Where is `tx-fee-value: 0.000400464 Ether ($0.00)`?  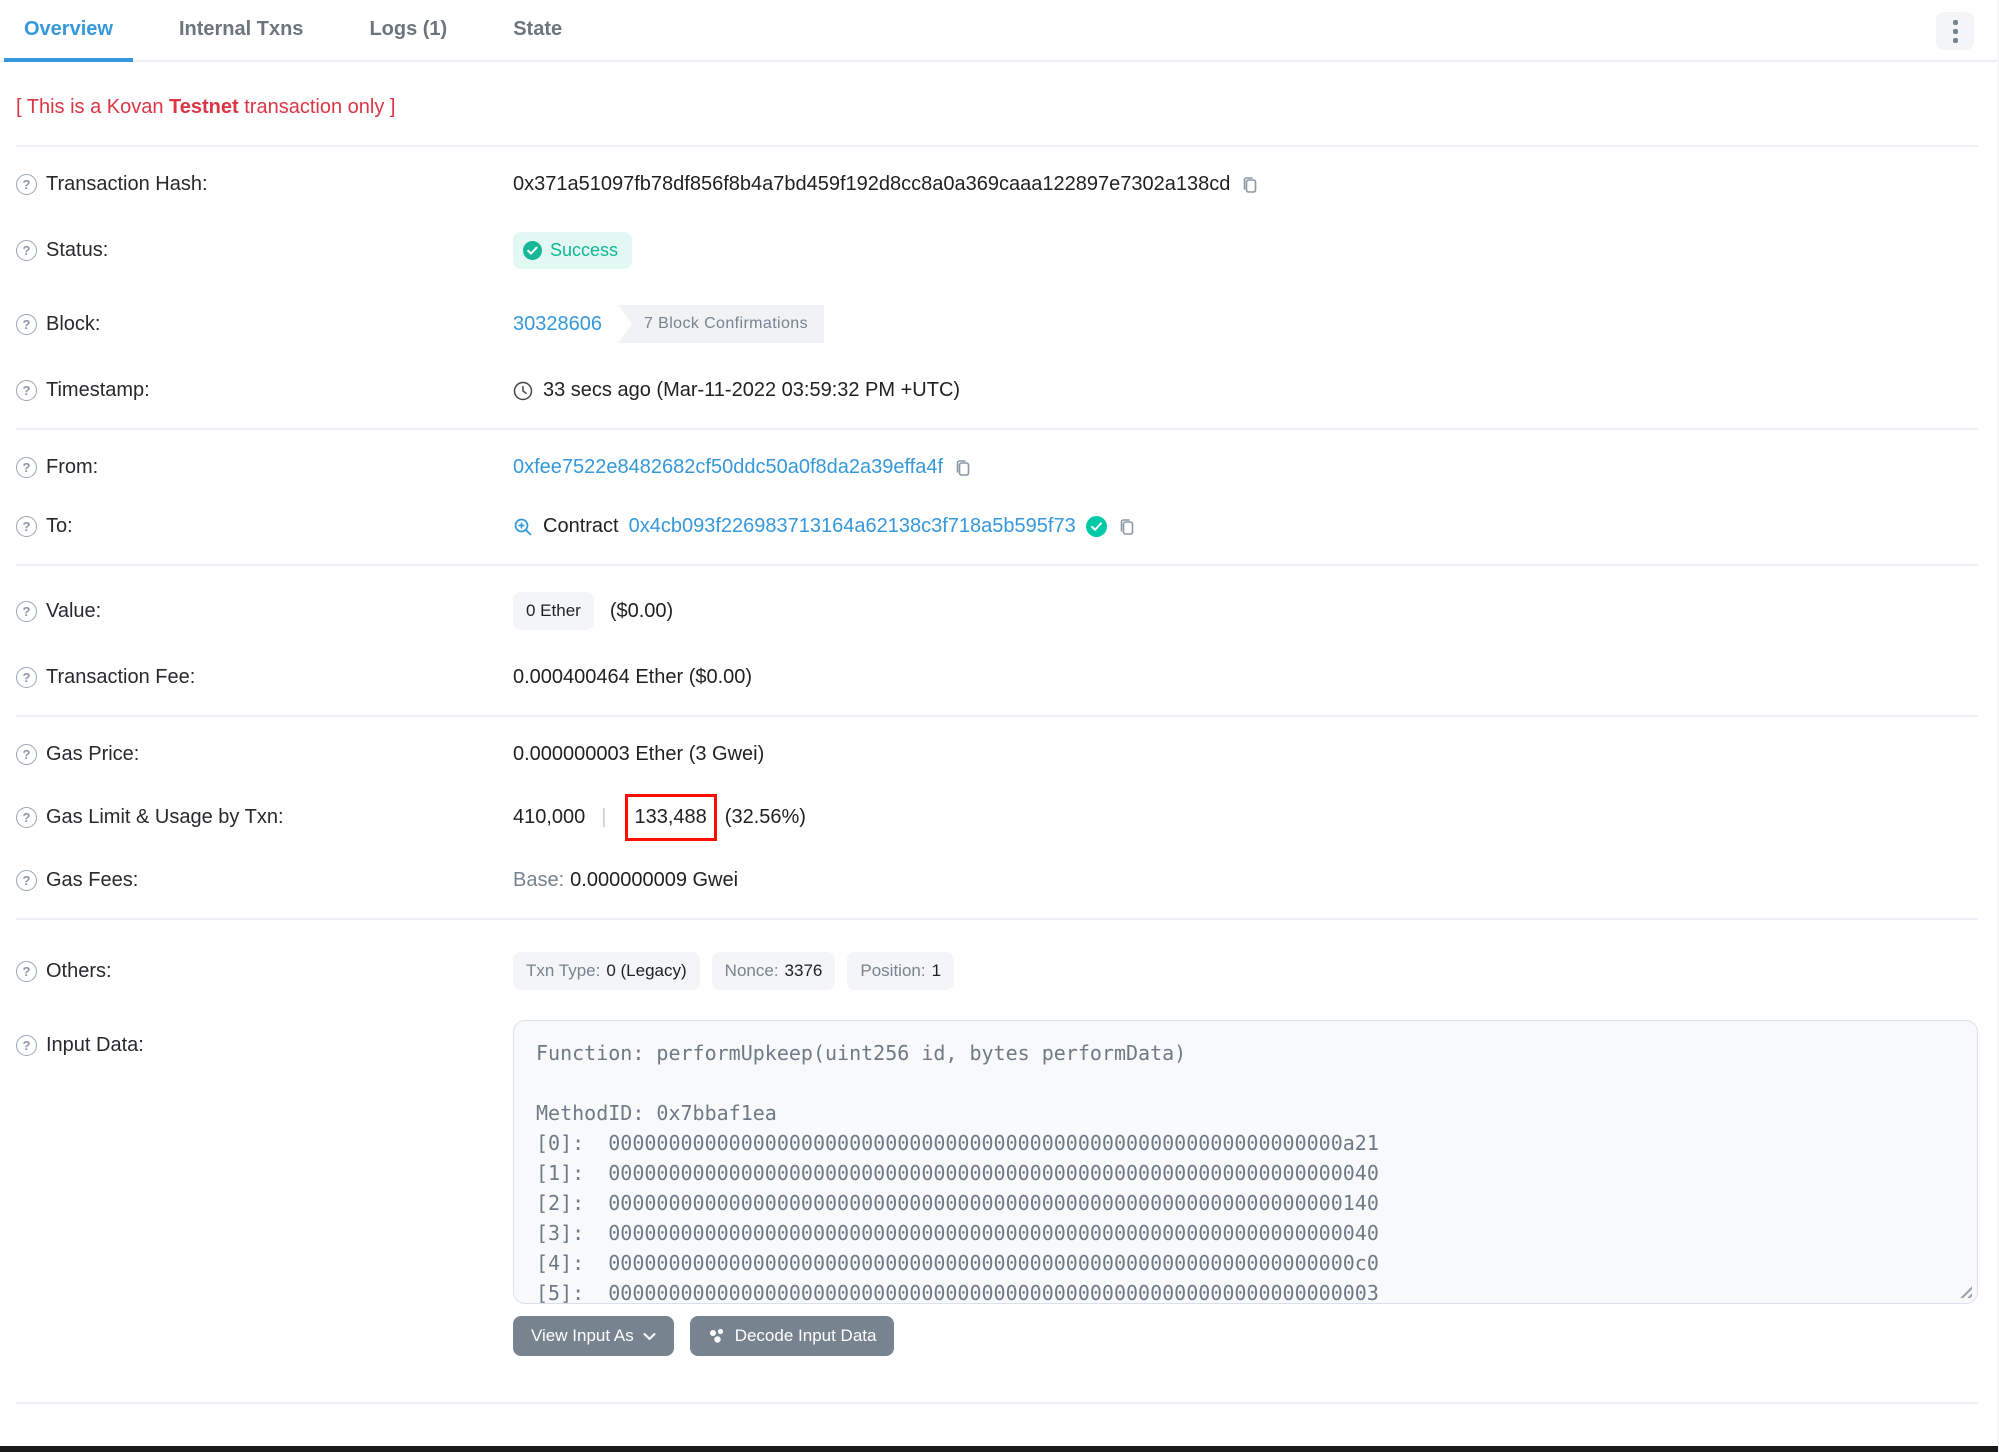
tx-fee-value: 0.000400464 Ether ($0.00) is located at coordinates (633, 677).